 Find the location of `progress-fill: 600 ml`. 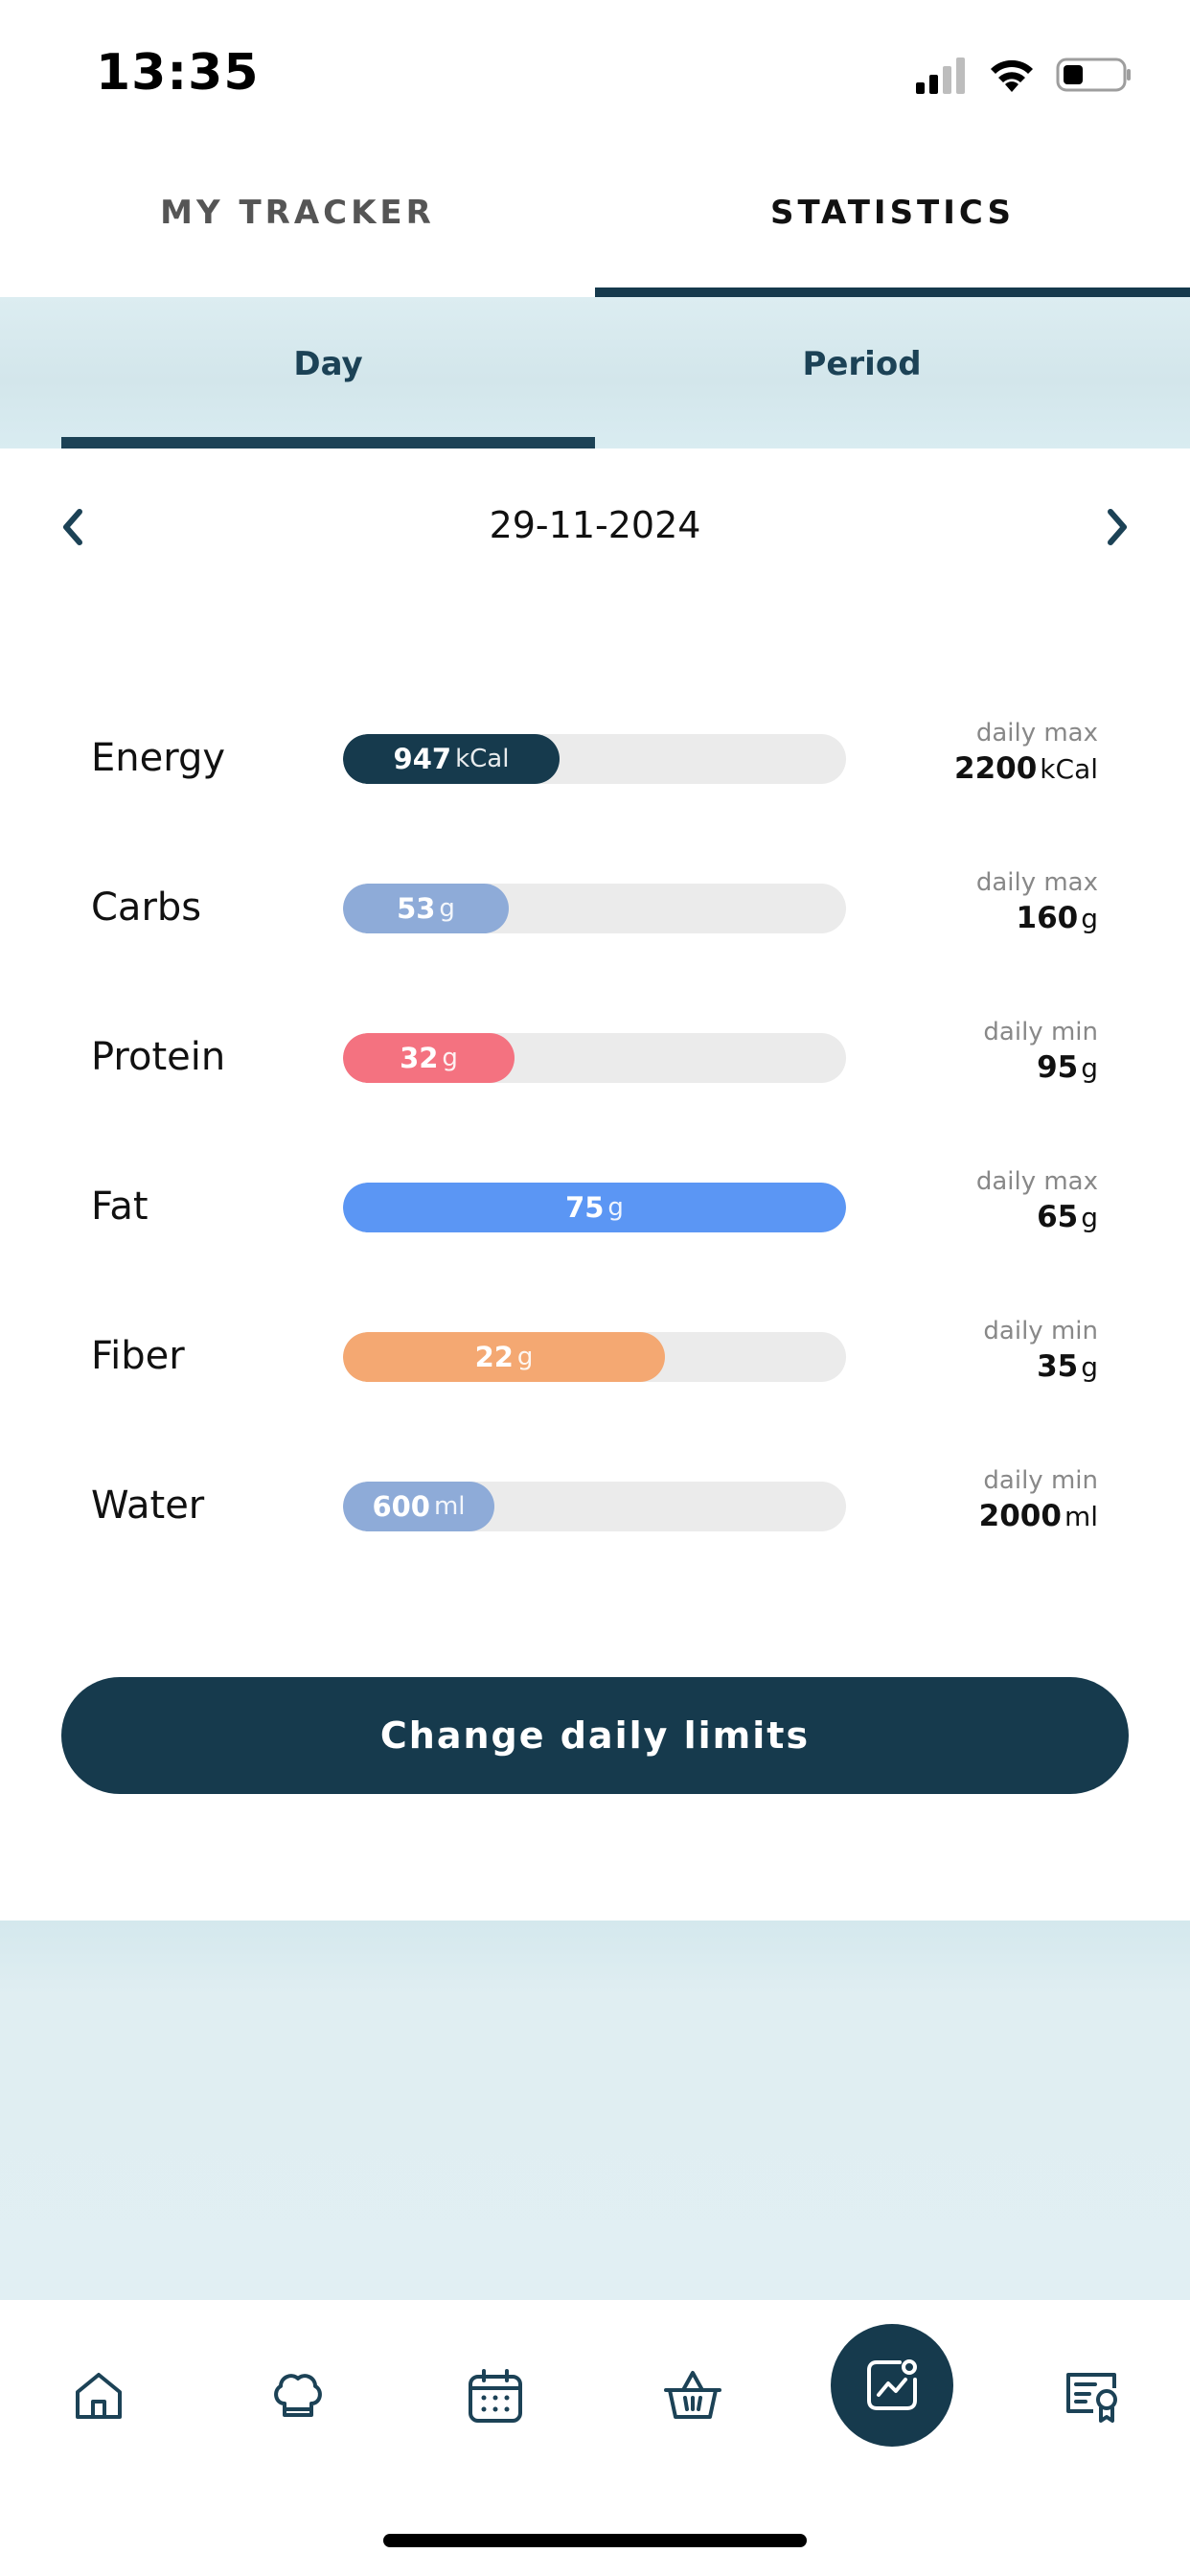

progress-fill: 600 ml is located at coordinates (419, 1506).